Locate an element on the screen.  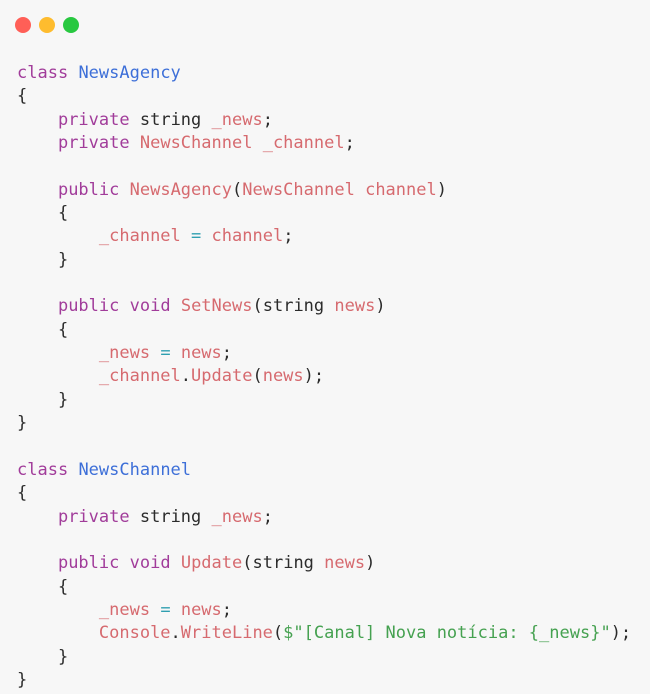
code-token: class is located at coordinates (43, 73).